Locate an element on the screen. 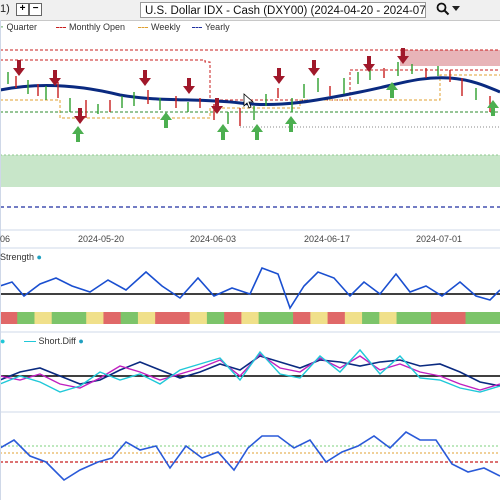  support-zone is located at coordinates (250, 171).